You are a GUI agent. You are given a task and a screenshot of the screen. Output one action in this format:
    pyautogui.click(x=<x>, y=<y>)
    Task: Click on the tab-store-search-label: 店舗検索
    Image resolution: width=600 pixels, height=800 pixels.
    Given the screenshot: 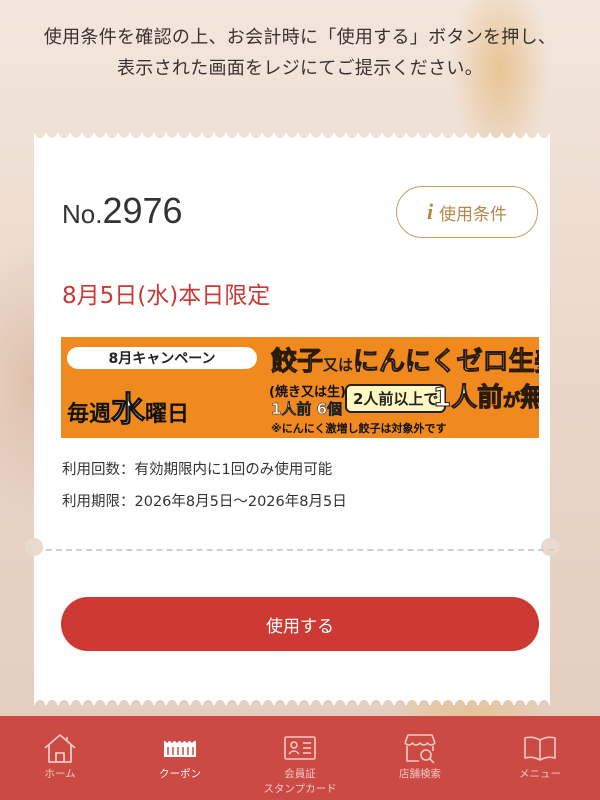 What is the action you would take?
    pyautogui.click(x=420, y=774)
    